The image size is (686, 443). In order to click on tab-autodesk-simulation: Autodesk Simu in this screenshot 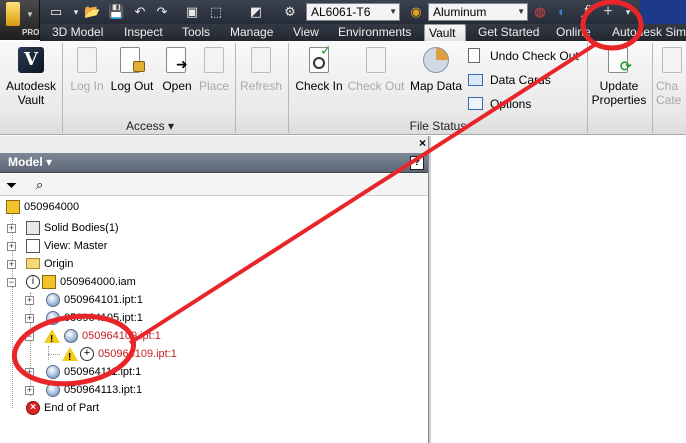, I will do `click(647, 32)`.